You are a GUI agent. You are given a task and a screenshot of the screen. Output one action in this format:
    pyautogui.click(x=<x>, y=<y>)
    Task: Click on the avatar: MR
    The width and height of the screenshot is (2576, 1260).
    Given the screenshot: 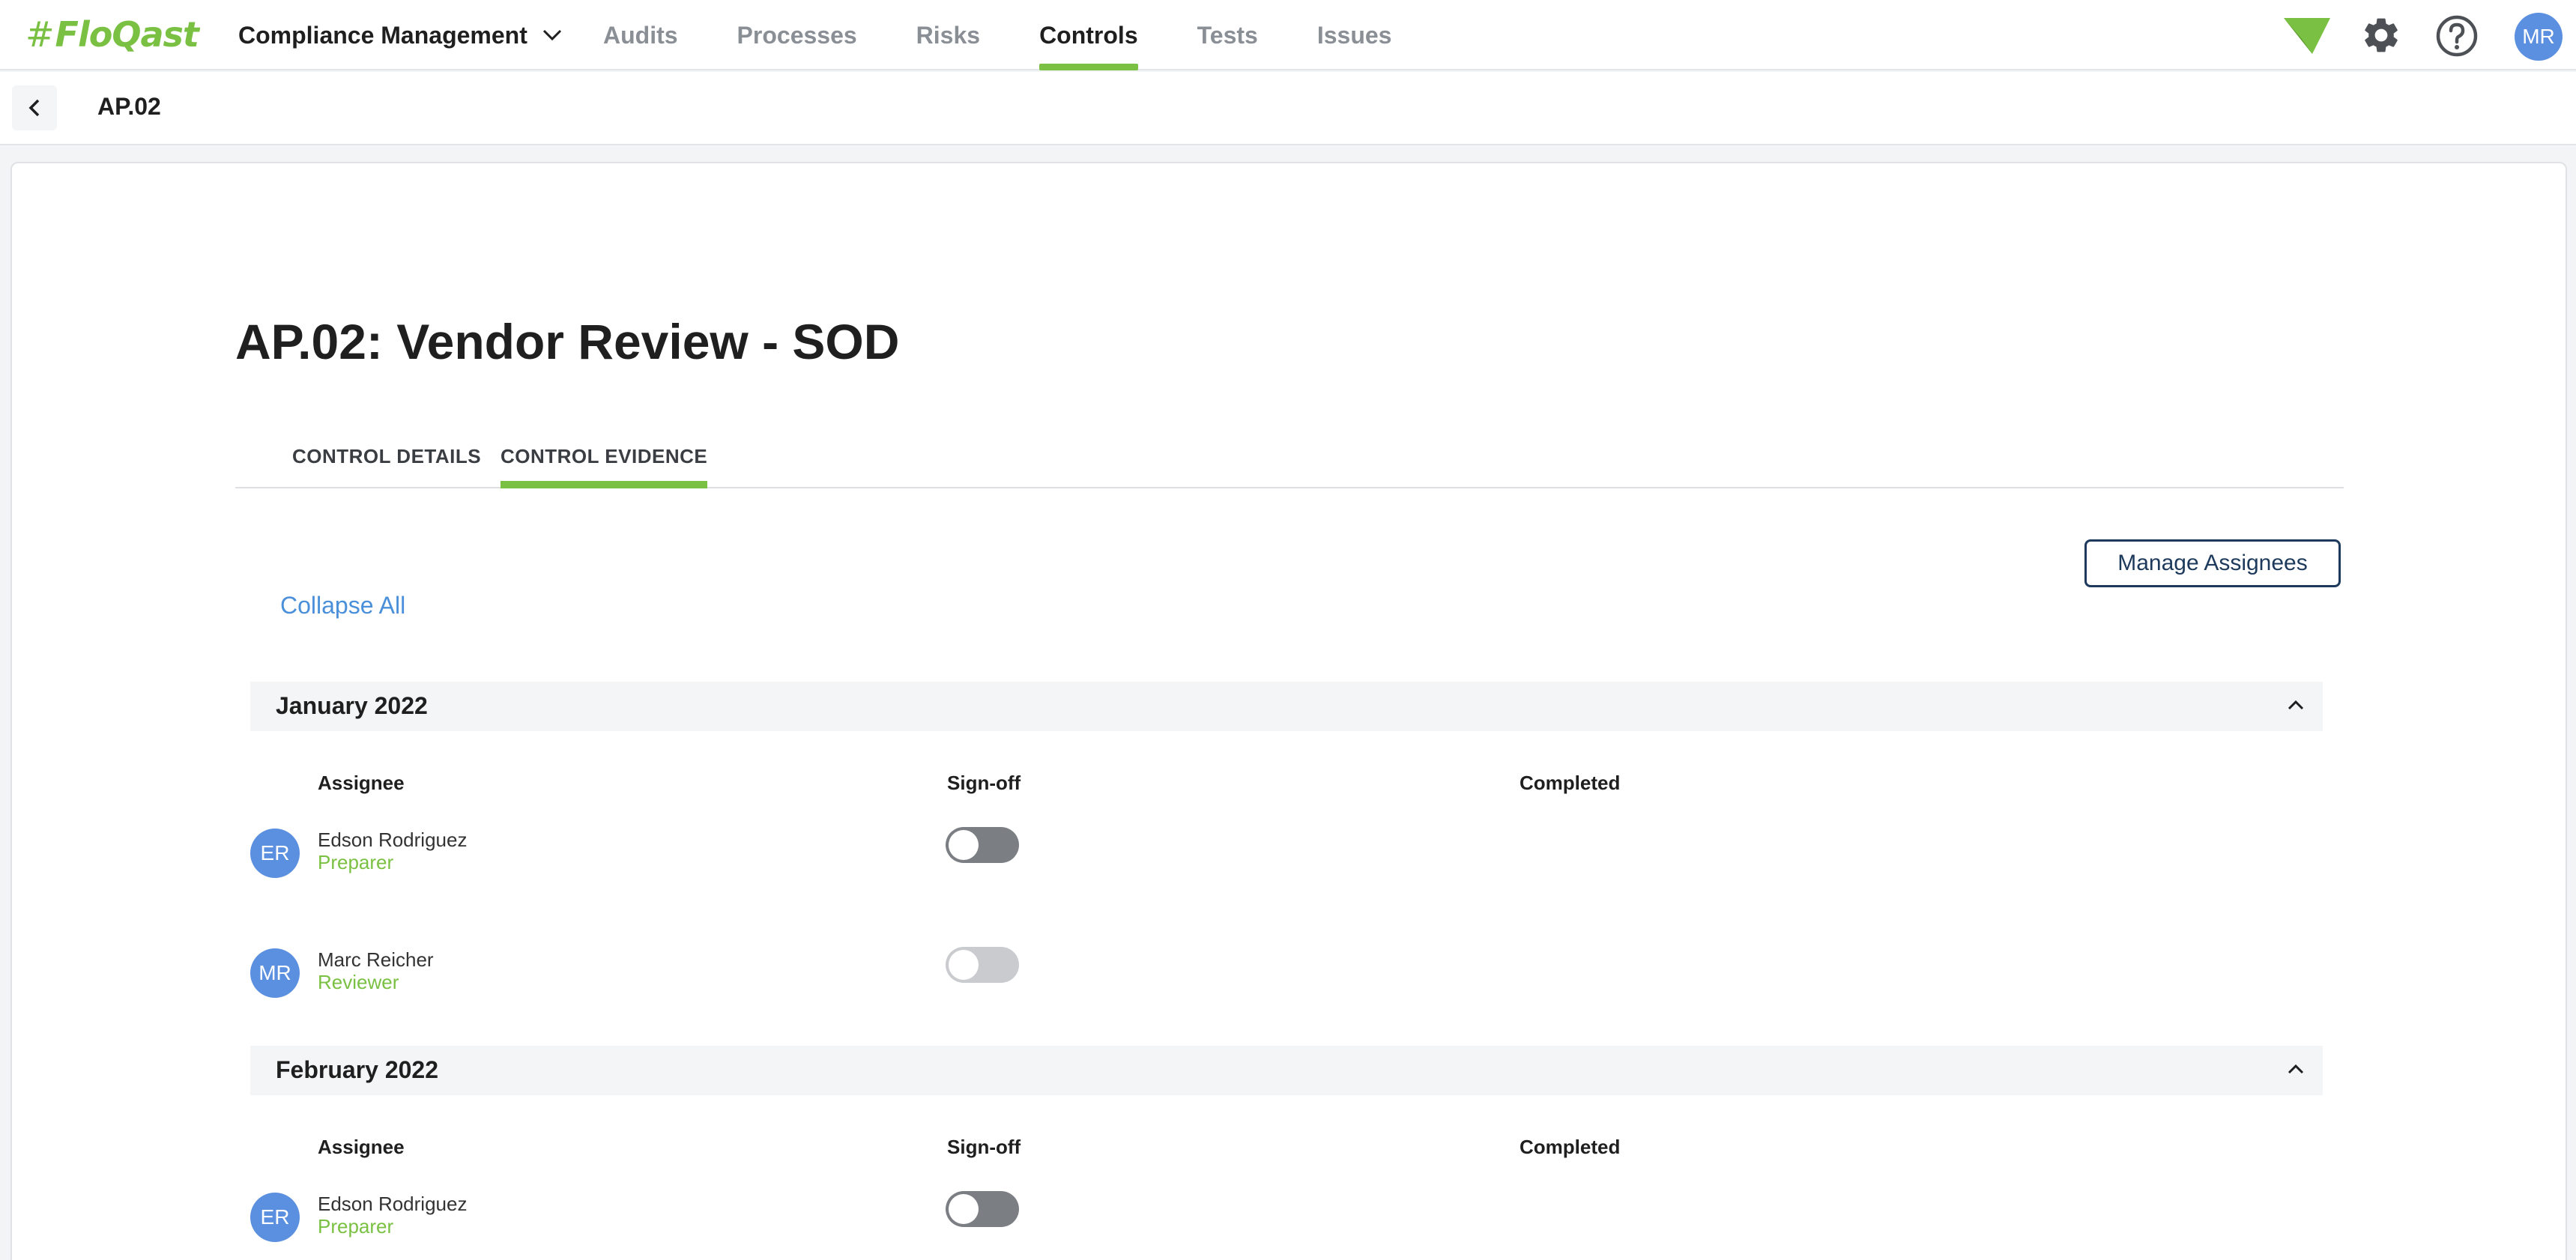 What is the action you would take?
    pyautogui.click(x=275, y=973)
    